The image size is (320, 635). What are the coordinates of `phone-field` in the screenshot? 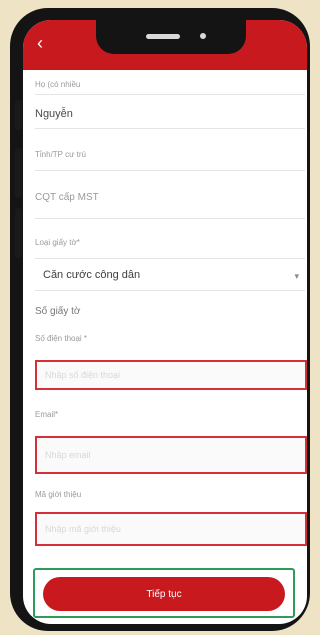 It's located at (171, 375).